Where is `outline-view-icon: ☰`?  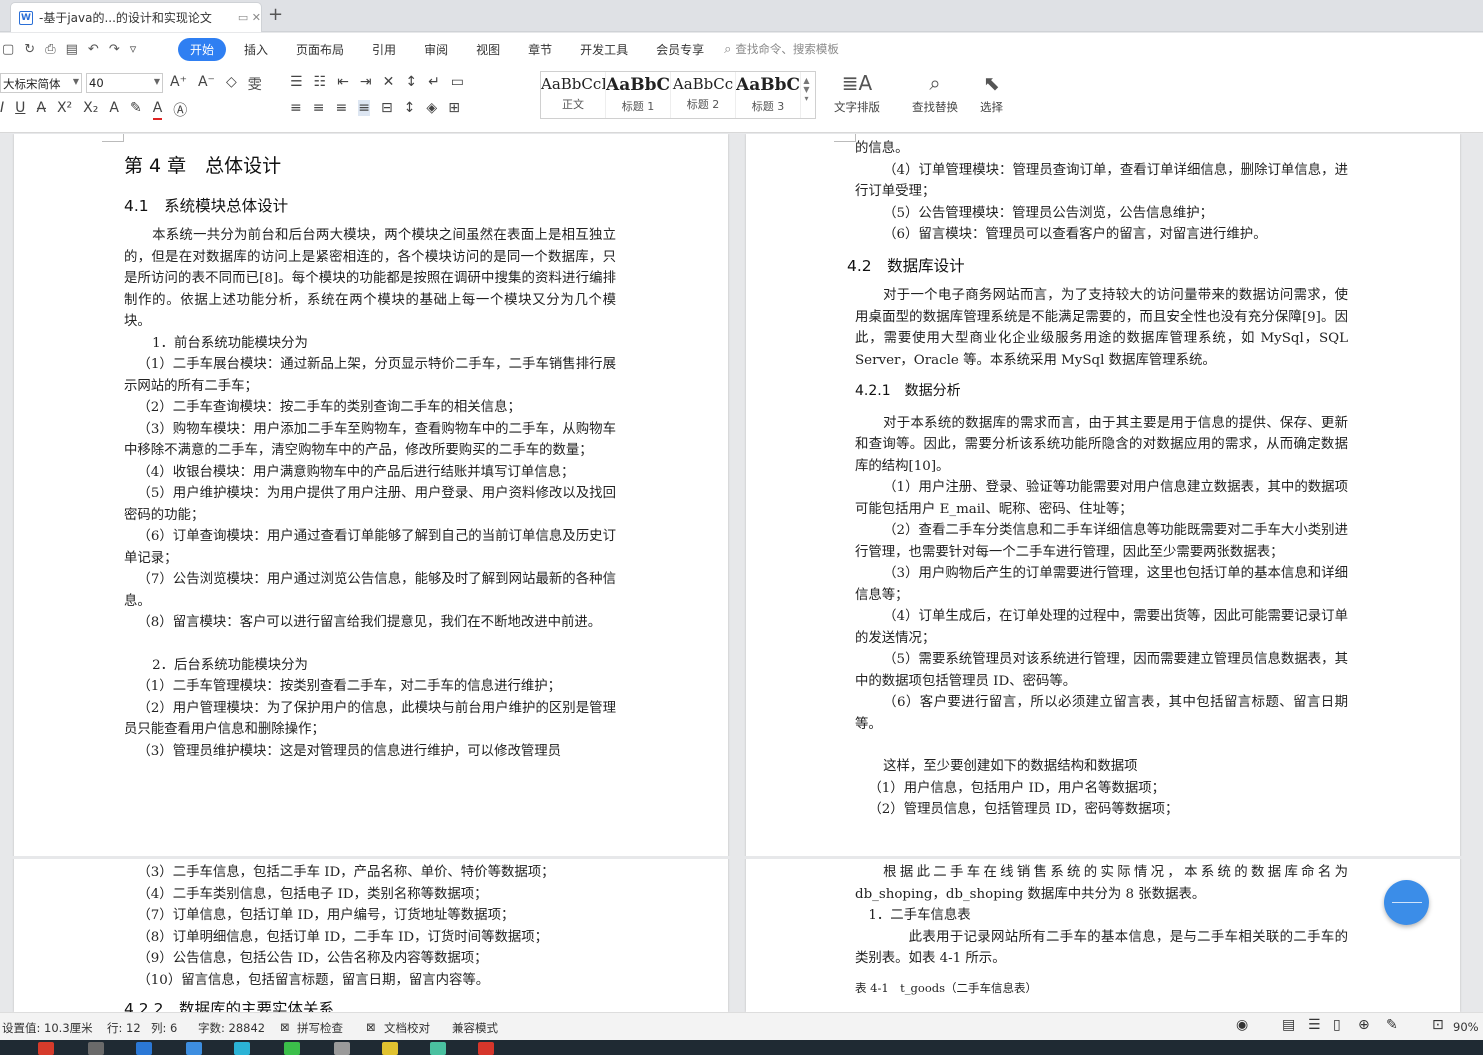
outline-view-icon: ☰ is located at coordinates (1314, 1025).